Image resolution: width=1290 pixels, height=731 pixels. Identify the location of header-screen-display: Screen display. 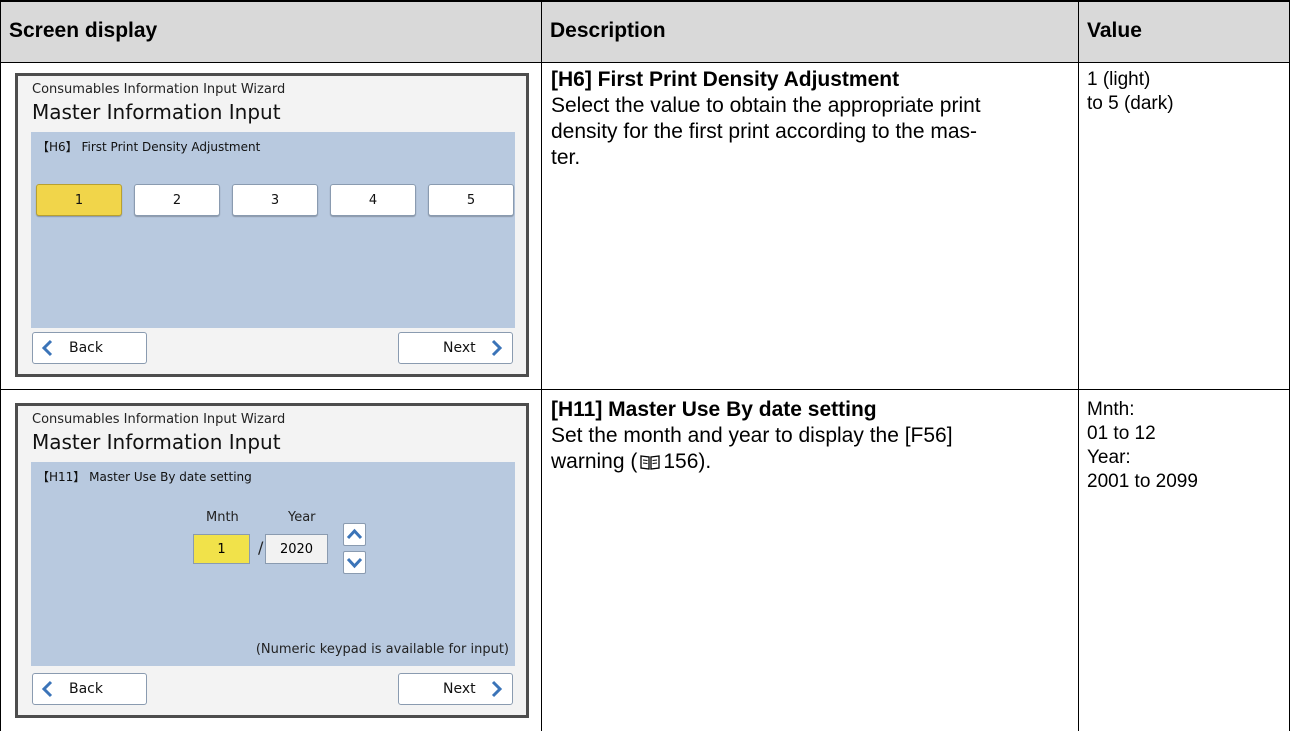
(83, 30).